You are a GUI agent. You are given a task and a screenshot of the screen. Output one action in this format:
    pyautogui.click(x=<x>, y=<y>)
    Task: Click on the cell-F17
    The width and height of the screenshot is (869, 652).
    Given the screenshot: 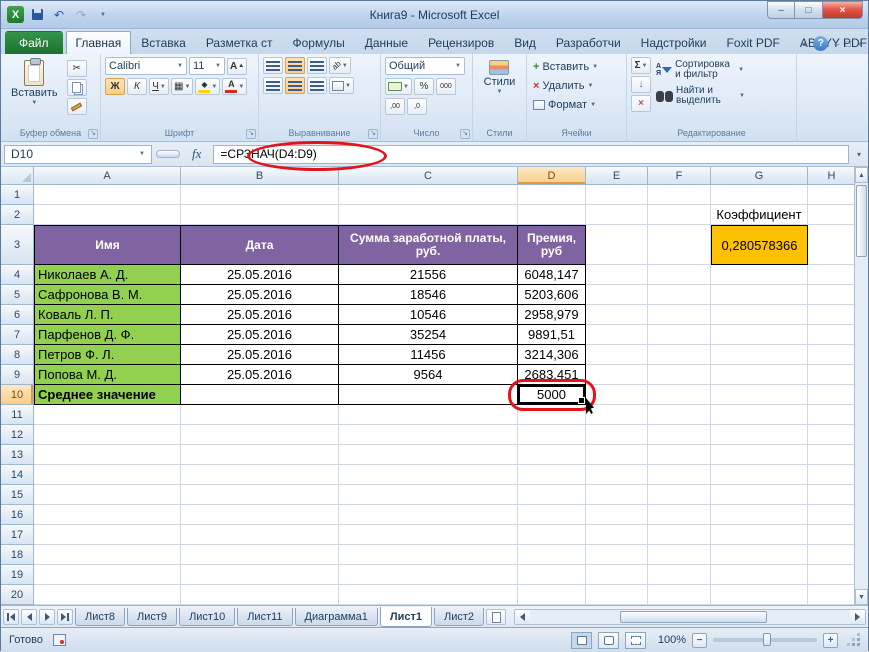 What is the action you would take?
    pyautogui.click(x=679, y=535)
    